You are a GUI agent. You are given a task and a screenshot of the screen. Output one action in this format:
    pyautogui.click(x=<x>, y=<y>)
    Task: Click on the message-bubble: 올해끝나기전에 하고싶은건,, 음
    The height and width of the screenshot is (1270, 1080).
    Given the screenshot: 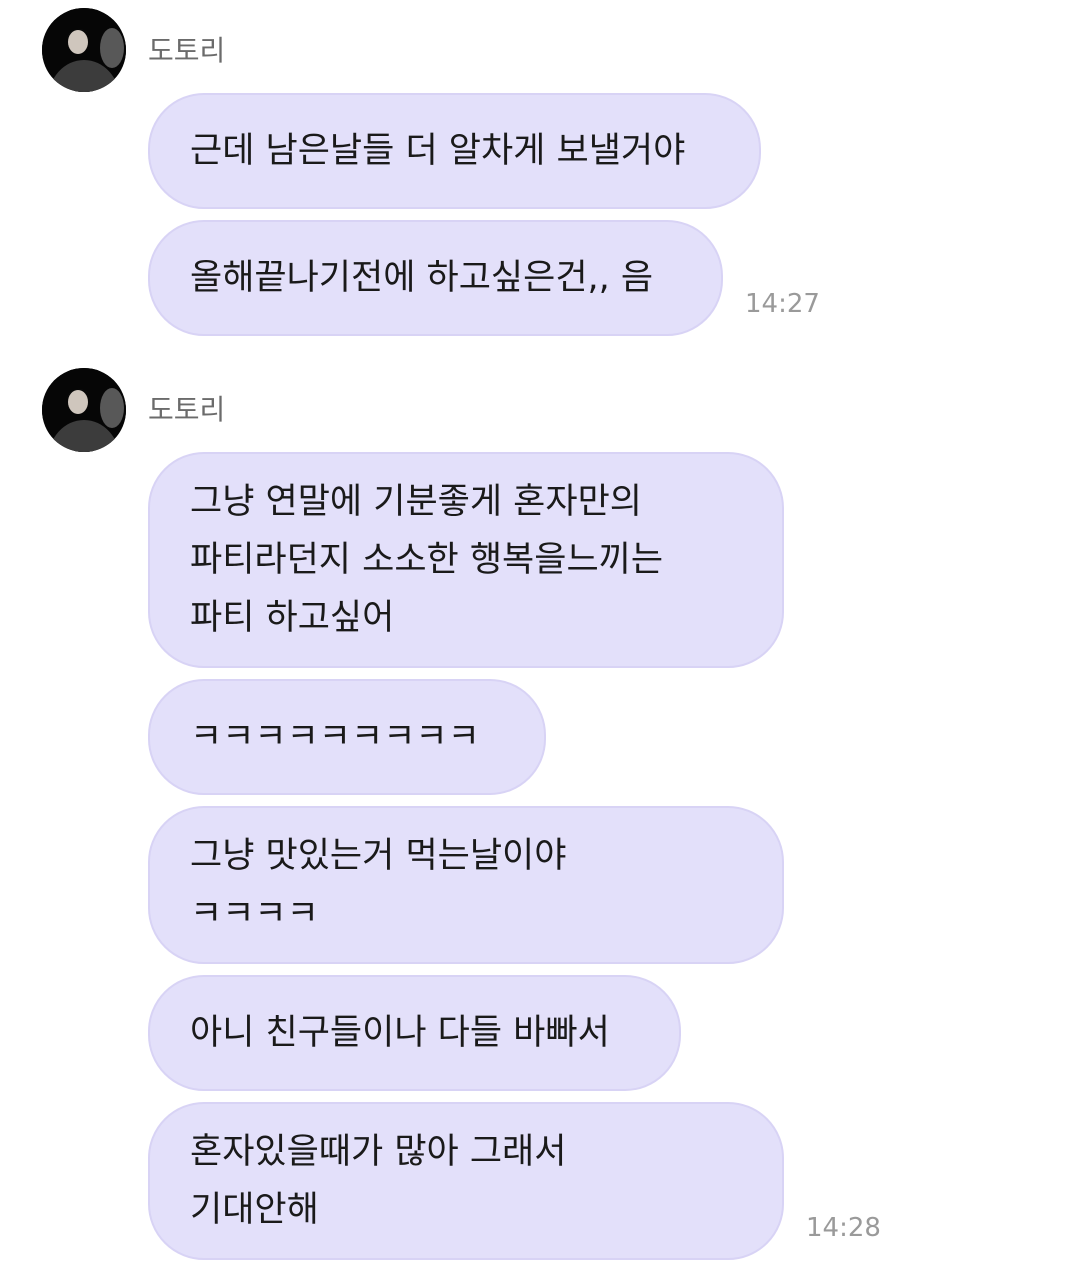 What is the action you would take?
    pyautogui.click(x=435, y=278)
    